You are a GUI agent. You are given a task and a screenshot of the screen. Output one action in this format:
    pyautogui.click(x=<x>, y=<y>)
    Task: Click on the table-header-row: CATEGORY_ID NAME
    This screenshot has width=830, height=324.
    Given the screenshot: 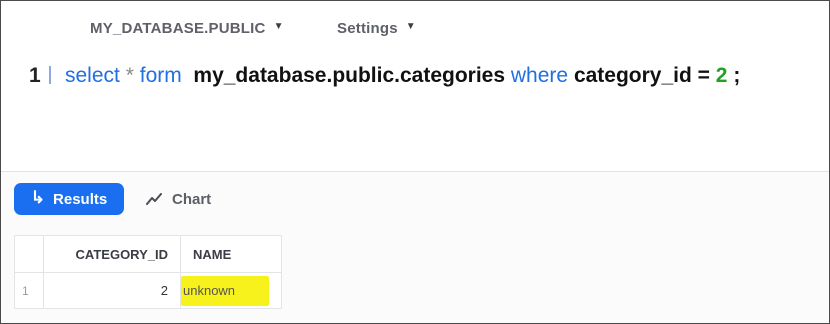 What is the action you would take?
    pyautogui.click(x=148, y=254)
    